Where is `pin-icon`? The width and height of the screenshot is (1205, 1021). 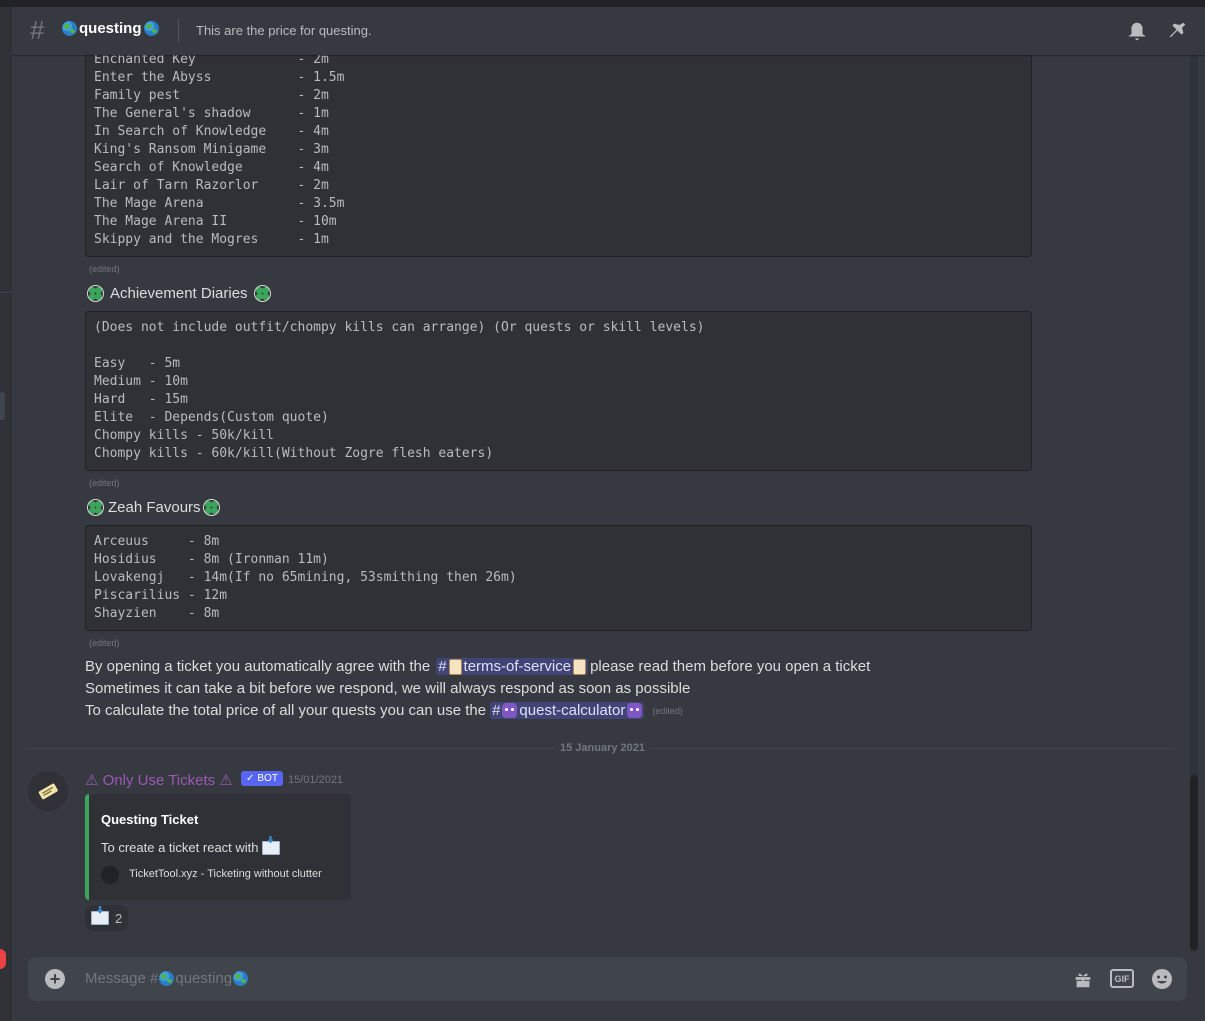
pin-icon is located at coordinates (1177, 31).